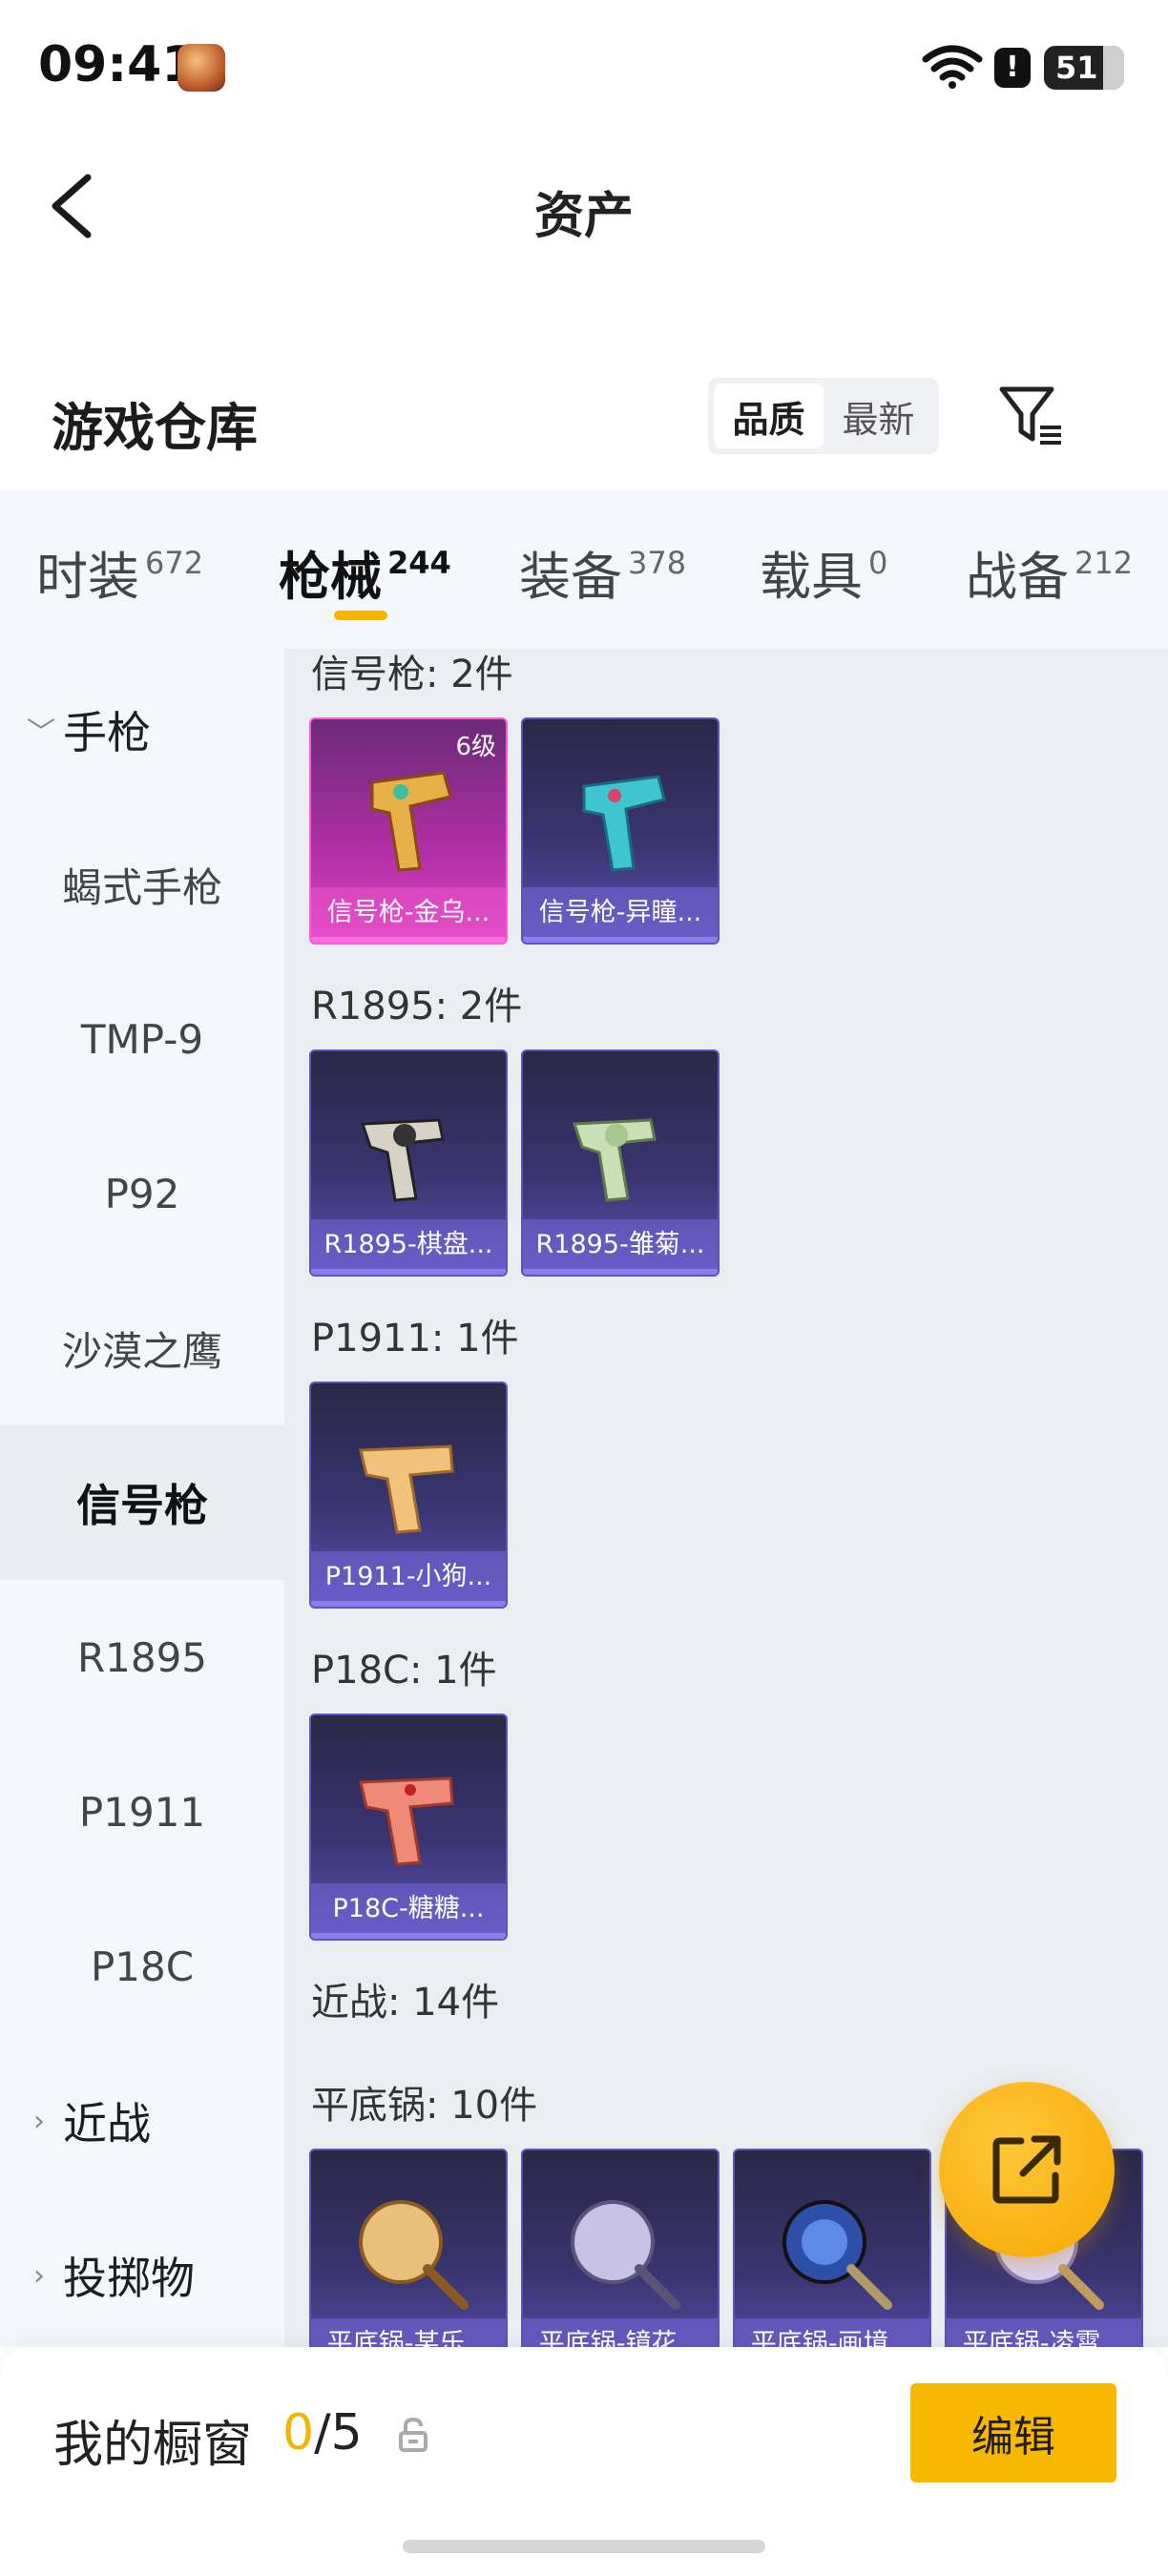 The width and height of the screenshot is (1168, 2576). I want to click on tab-label: 时装, so click(87, 577).